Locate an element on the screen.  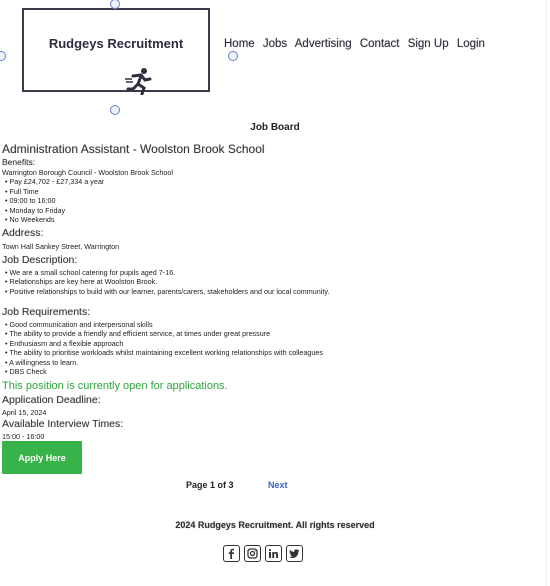
requirements-heading: Job Requirements: is located at coordinates (46, 312).